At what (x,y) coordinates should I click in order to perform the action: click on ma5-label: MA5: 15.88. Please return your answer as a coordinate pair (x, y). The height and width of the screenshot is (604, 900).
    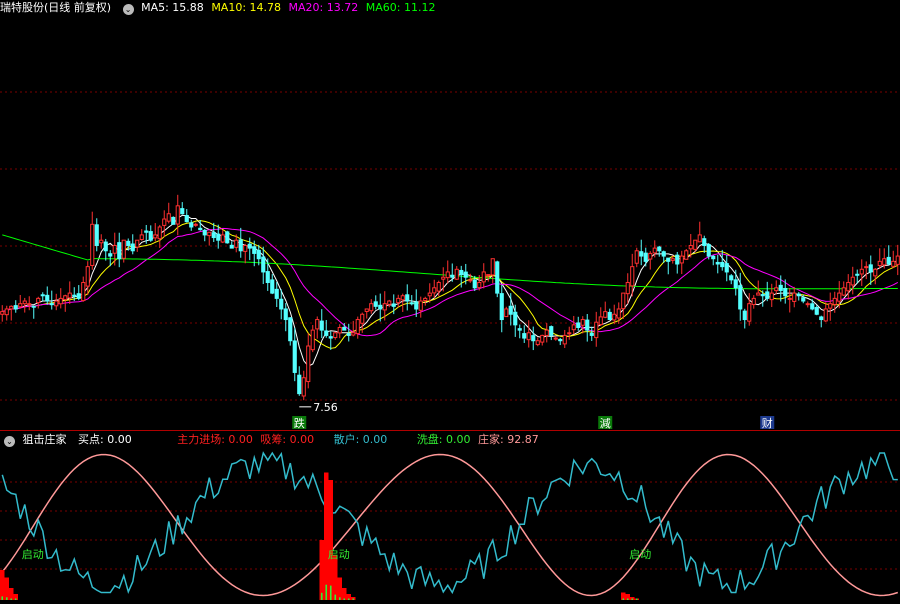
    Looking at the image, I should click on (172, 7).